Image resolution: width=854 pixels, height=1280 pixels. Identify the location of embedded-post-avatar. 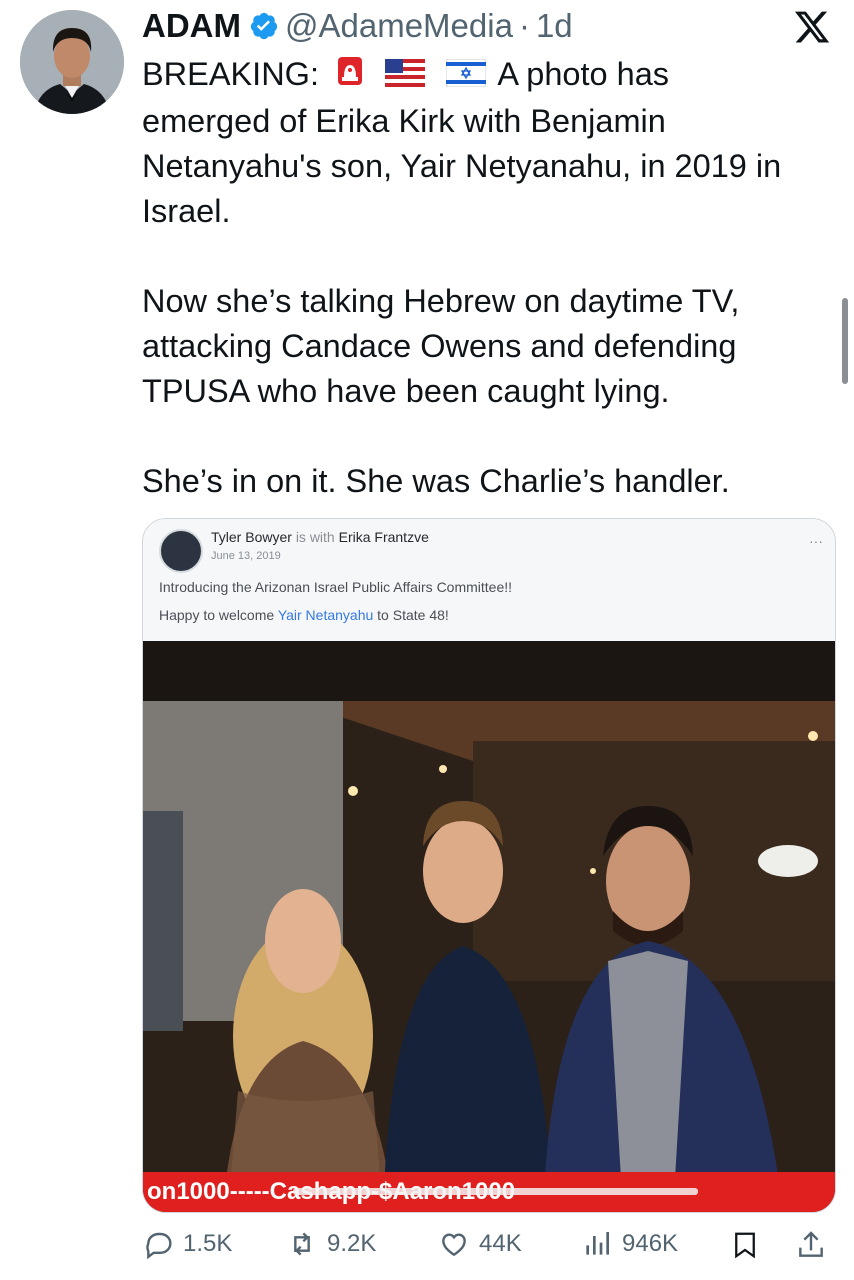
(181, 551).